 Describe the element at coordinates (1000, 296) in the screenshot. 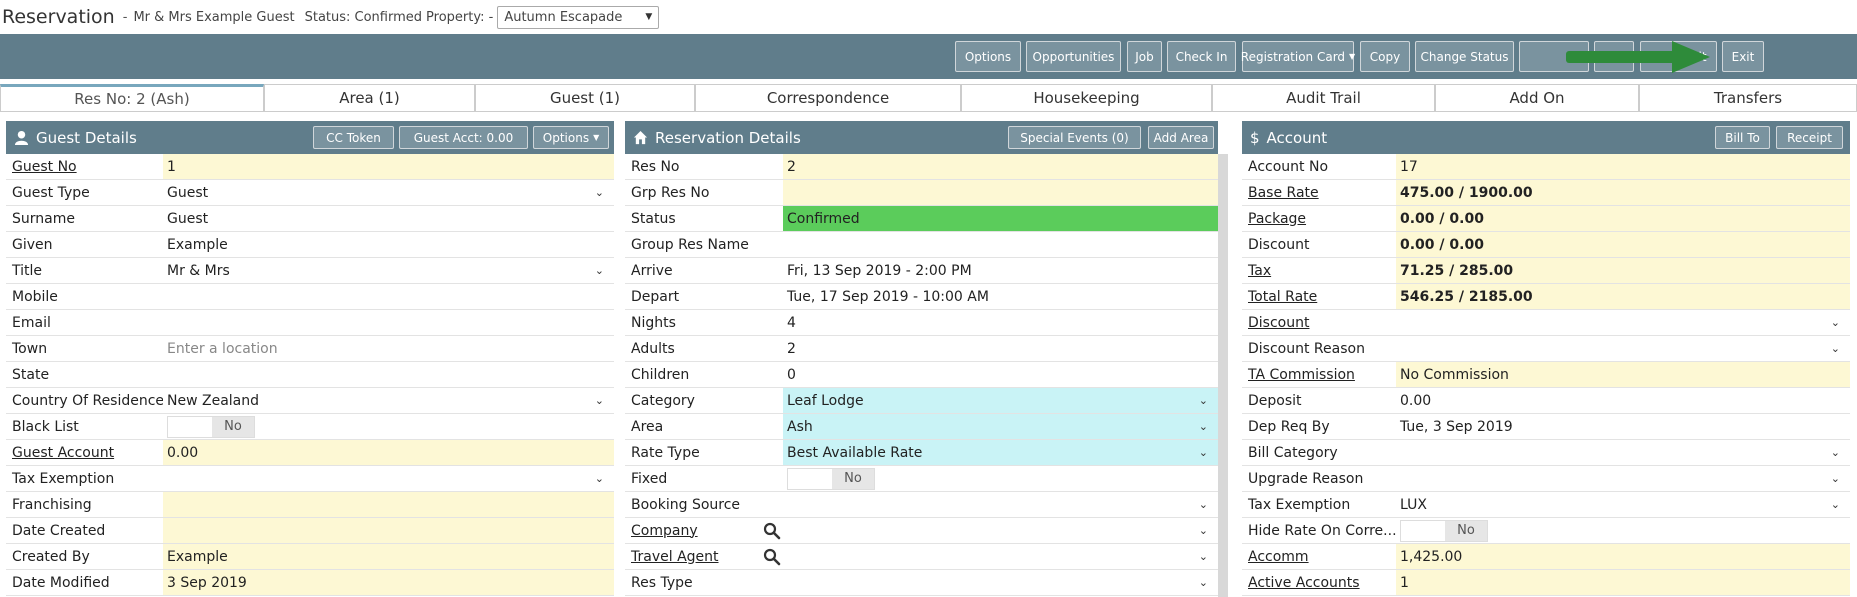

I see `res-field-depart: Tue, 17 Sep 2019 - 10:00 AM` at that location.